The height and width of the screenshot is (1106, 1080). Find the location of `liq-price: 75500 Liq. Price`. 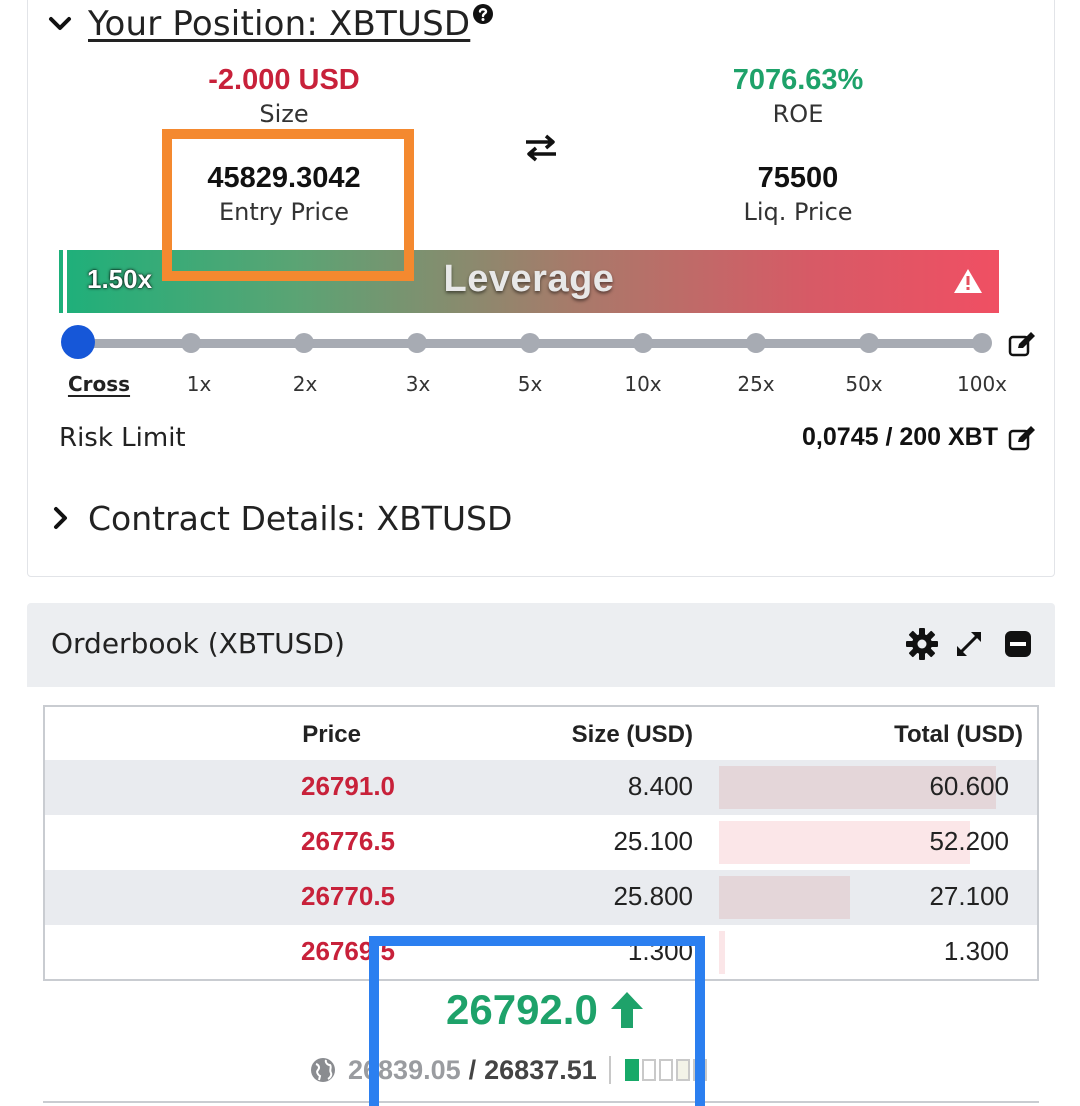

liq-price: 75500 Liq. Price is located at coordinates (798, 194).